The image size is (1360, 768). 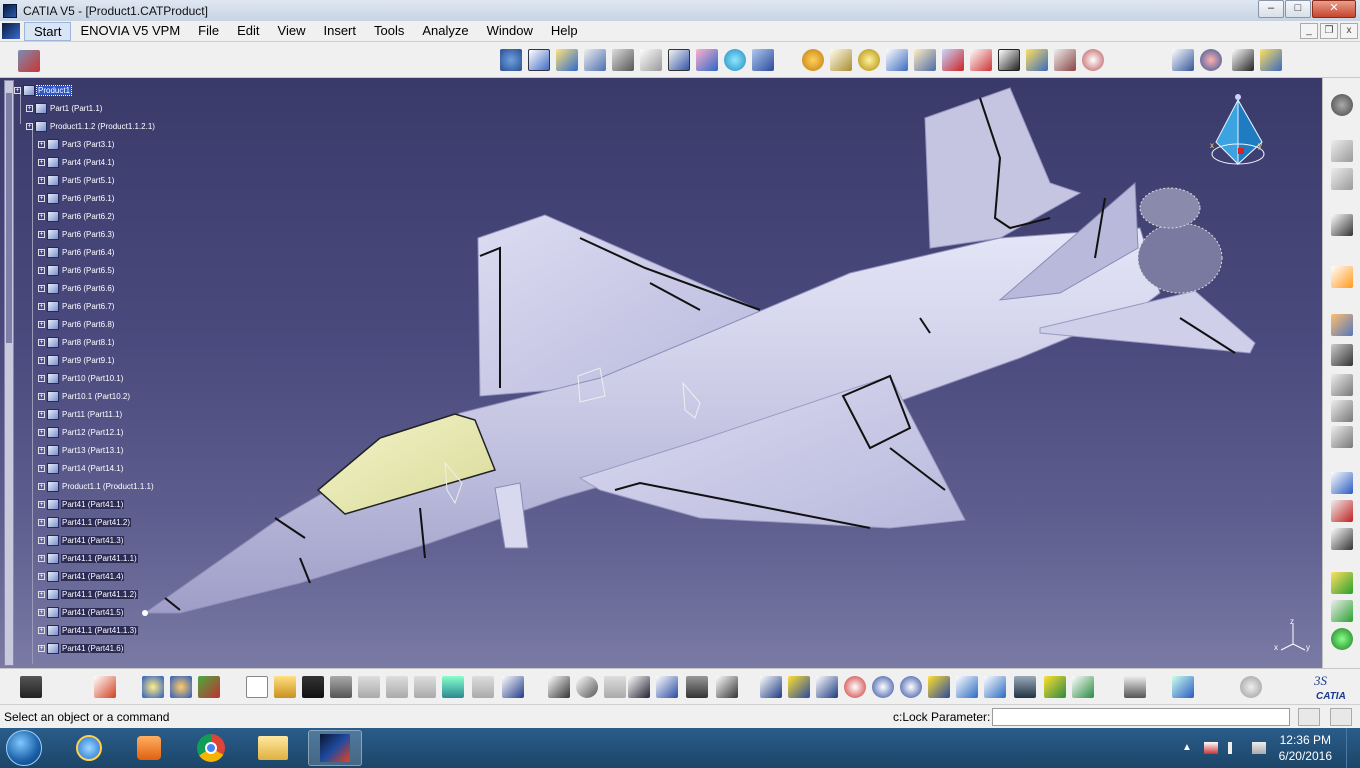 What do you see at coordinates (707, 60) in the screenshot?
I see `generate-numbering-icon` at bounding box center [707, 60].